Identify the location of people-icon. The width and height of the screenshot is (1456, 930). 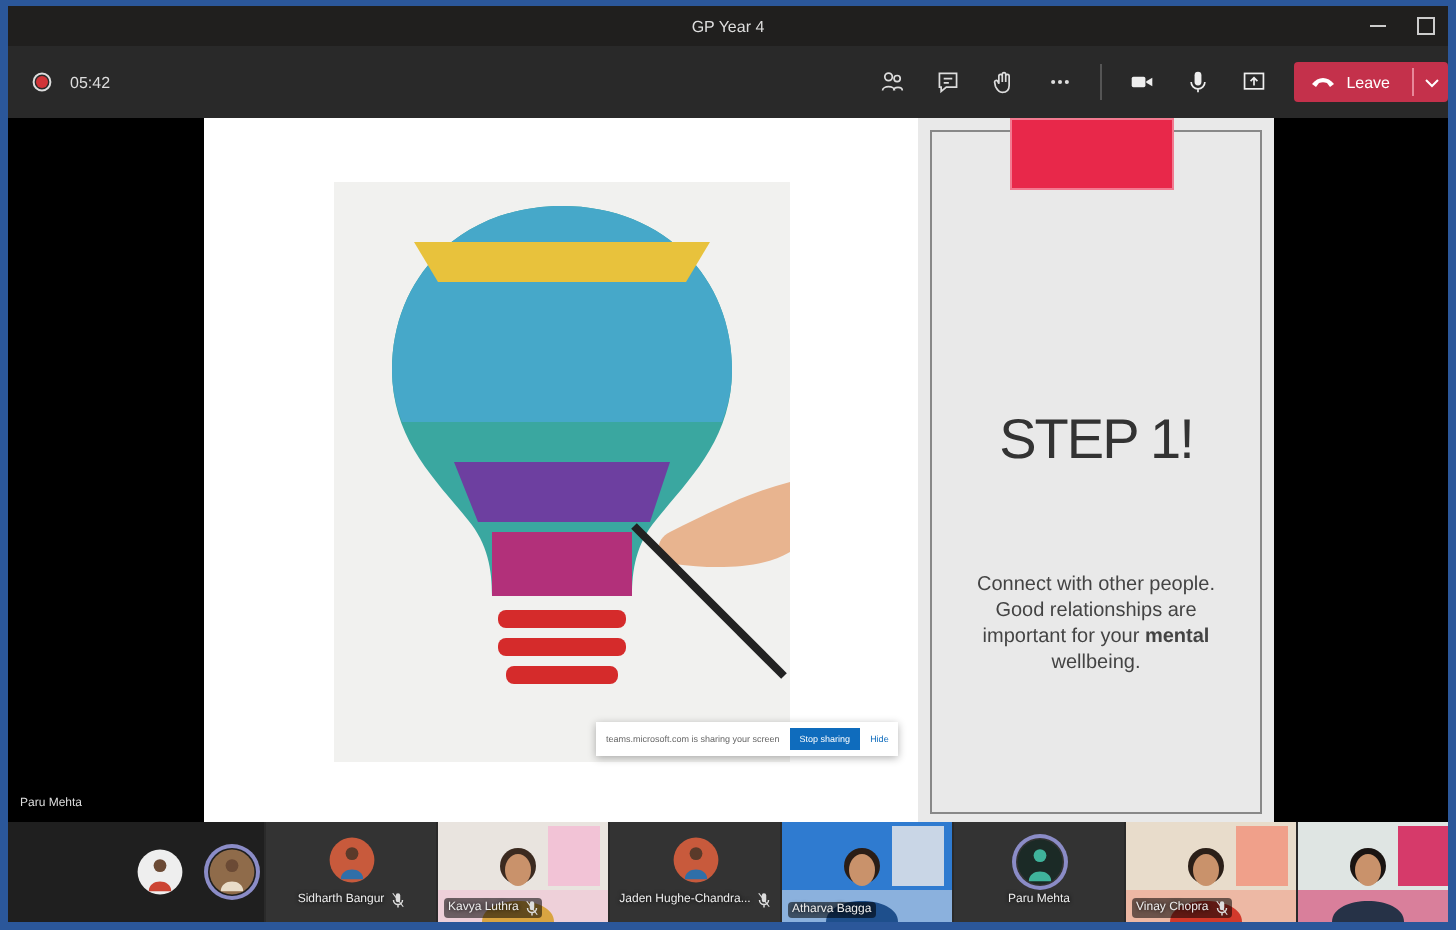
(892, 82).